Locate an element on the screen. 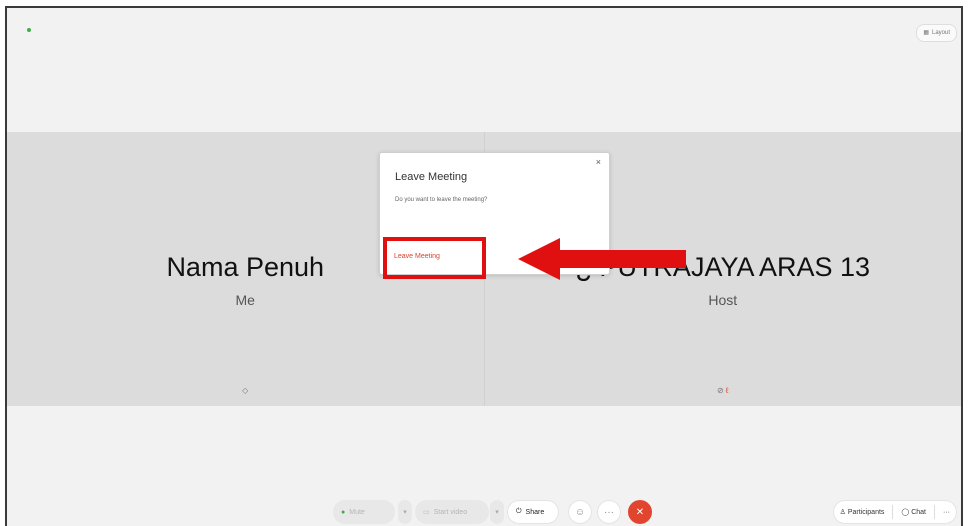 This screenshot has width=968, height=526. mute-button: ● Mute is located at coordinates (364, 512).